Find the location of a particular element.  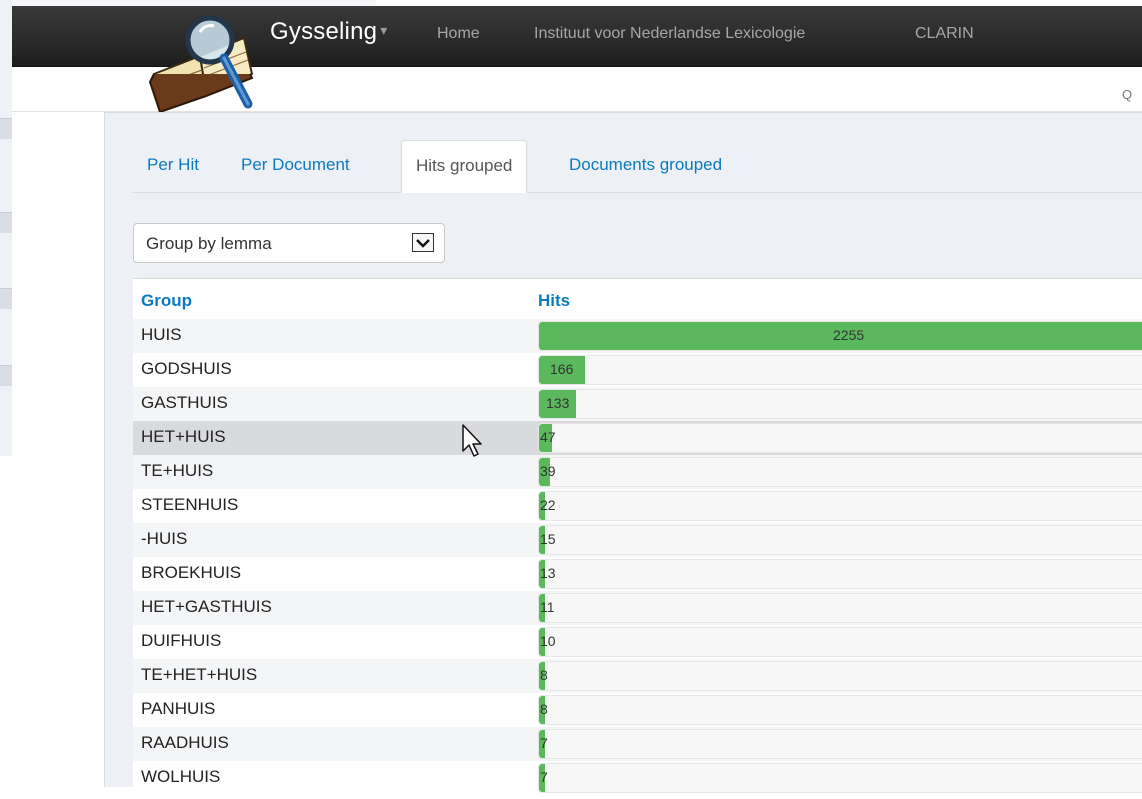

hits-count: 166 is located at coordinates (562, 369).